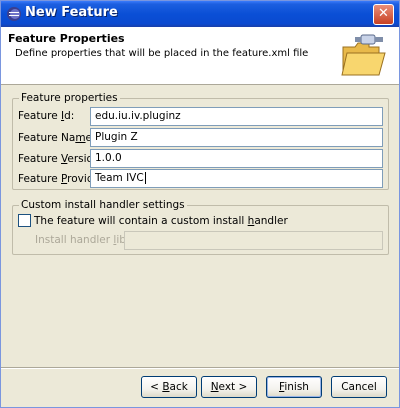 This screenshot has width=400, height=408. What do you see at coordinates (236, 137) in the screenshot?
I see `feature-name-field: Plugin Z` at bounding box center [236, 137].